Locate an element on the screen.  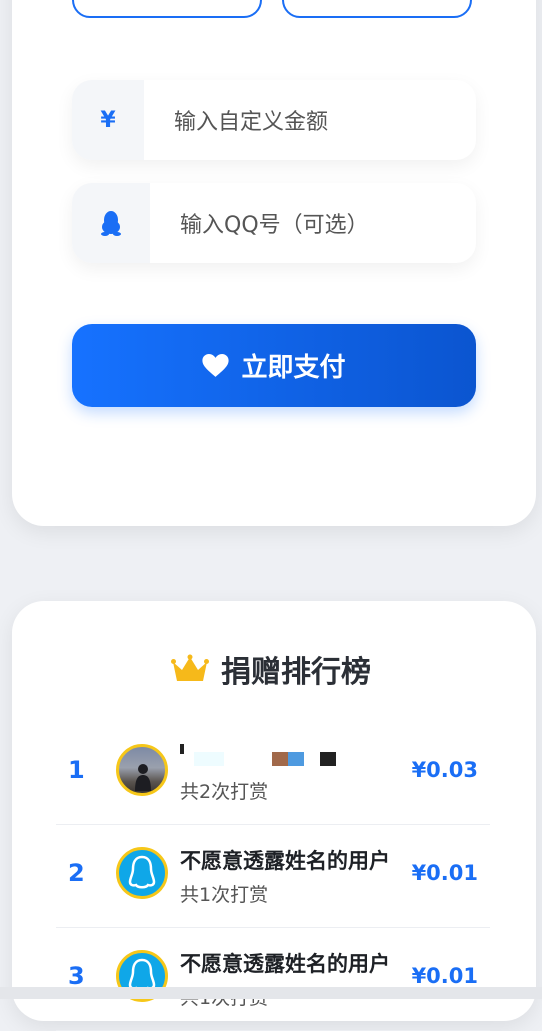
ranking-row: 1 共2次打赏 ¥0.03 is located at coordinates (273, 773).